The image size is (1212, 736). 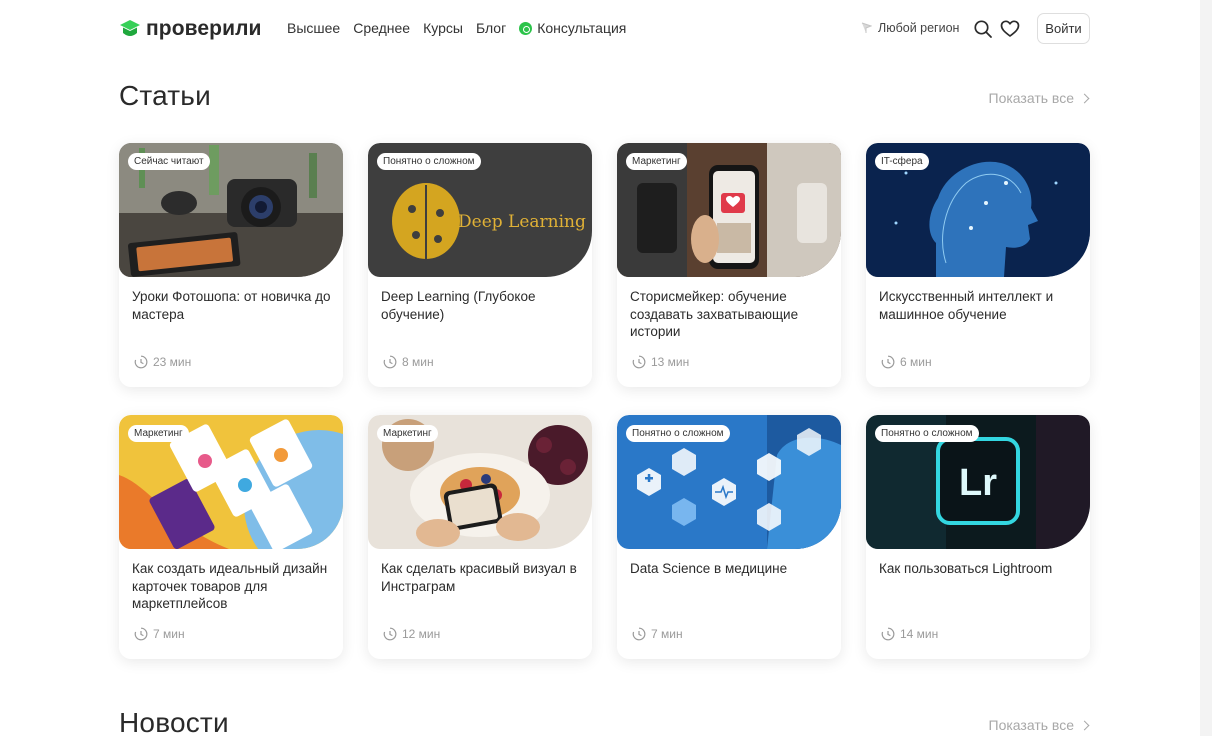 What do you see at coordinates (381, 28) in the screenshot?
I see `nav-item-secondary: Среднее` at bounding box center [381, 28].